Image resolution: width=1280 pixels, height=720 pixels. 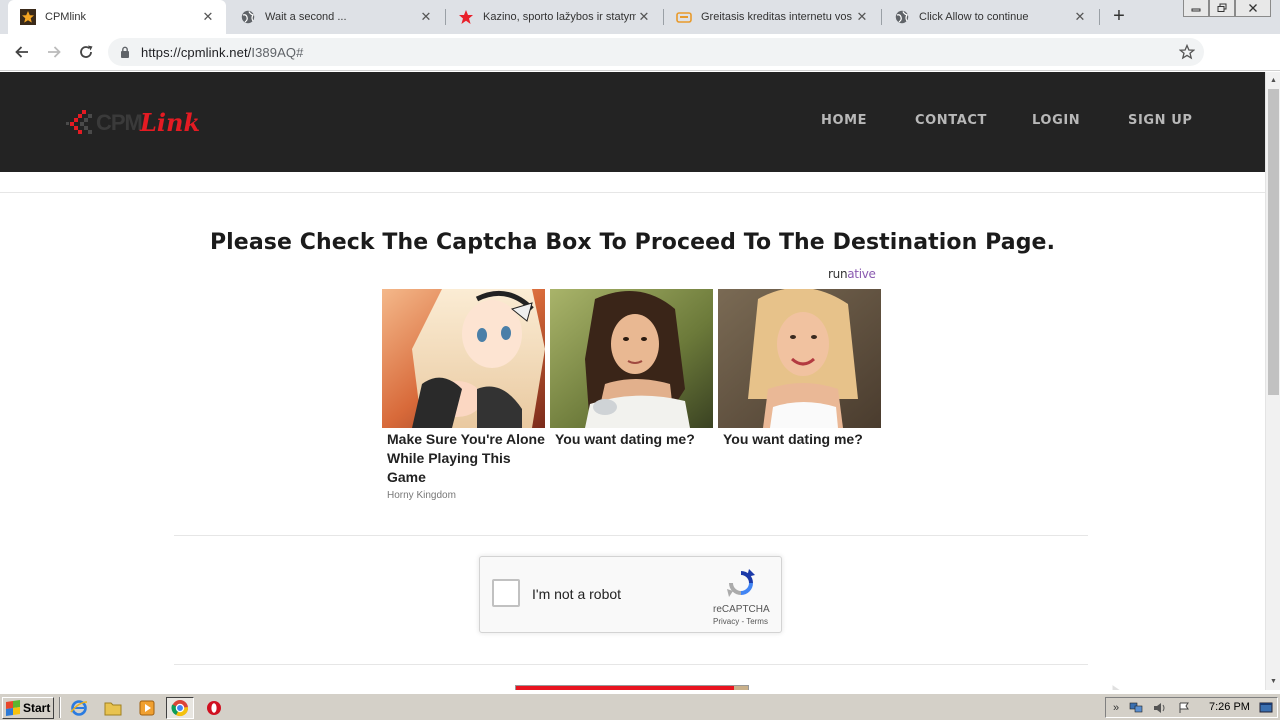 I want to click on tab-title: Click Allow to continue, so click(x=974, y=17).